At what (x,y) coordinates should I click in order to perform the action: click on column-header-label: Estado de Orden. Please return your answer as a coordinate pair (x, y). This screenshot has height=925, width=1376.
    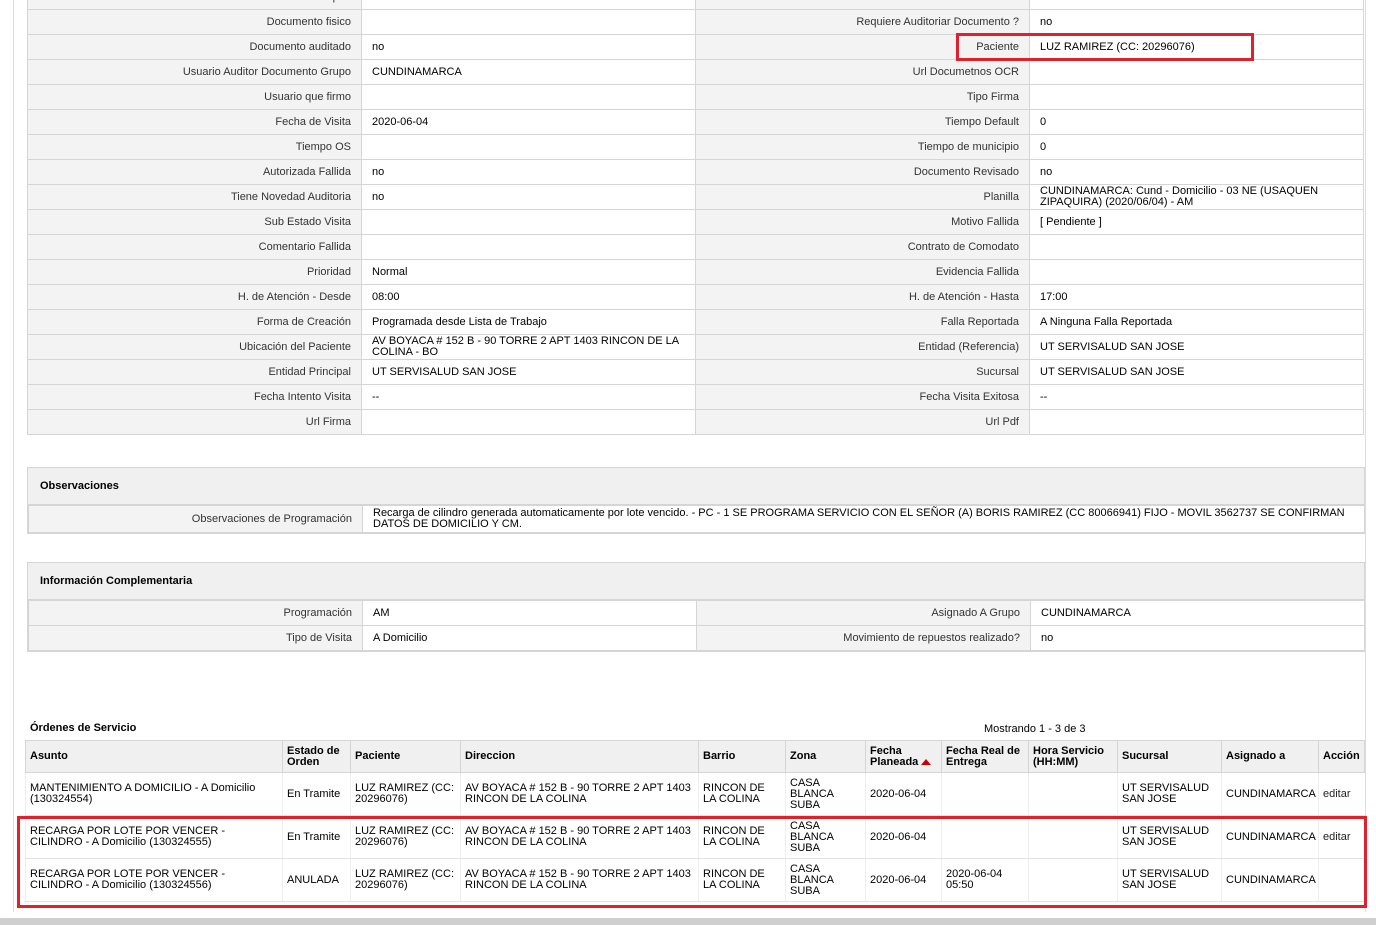
    Looking at the image, I should click on (313, 756).